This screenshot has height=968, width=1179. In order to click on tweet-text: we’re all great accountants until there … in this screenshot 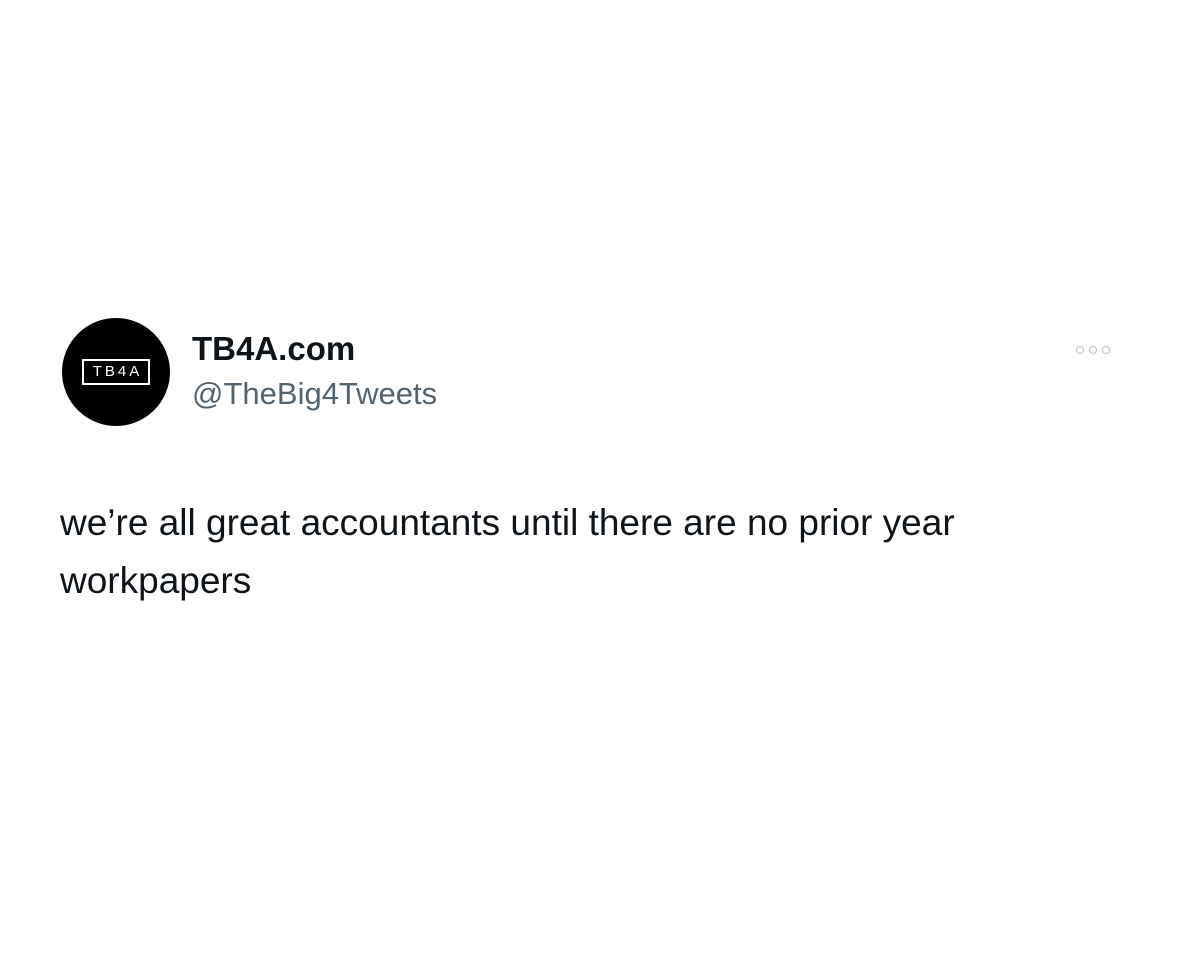, I will do `click(507, 551)`.